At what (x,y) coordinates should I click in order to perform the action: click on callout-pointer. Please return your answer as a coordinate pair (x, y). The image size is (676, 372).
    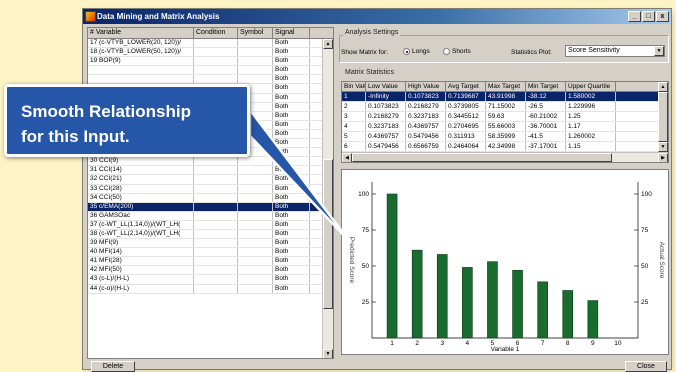
    Looking at the image, I should click on (300, 176).